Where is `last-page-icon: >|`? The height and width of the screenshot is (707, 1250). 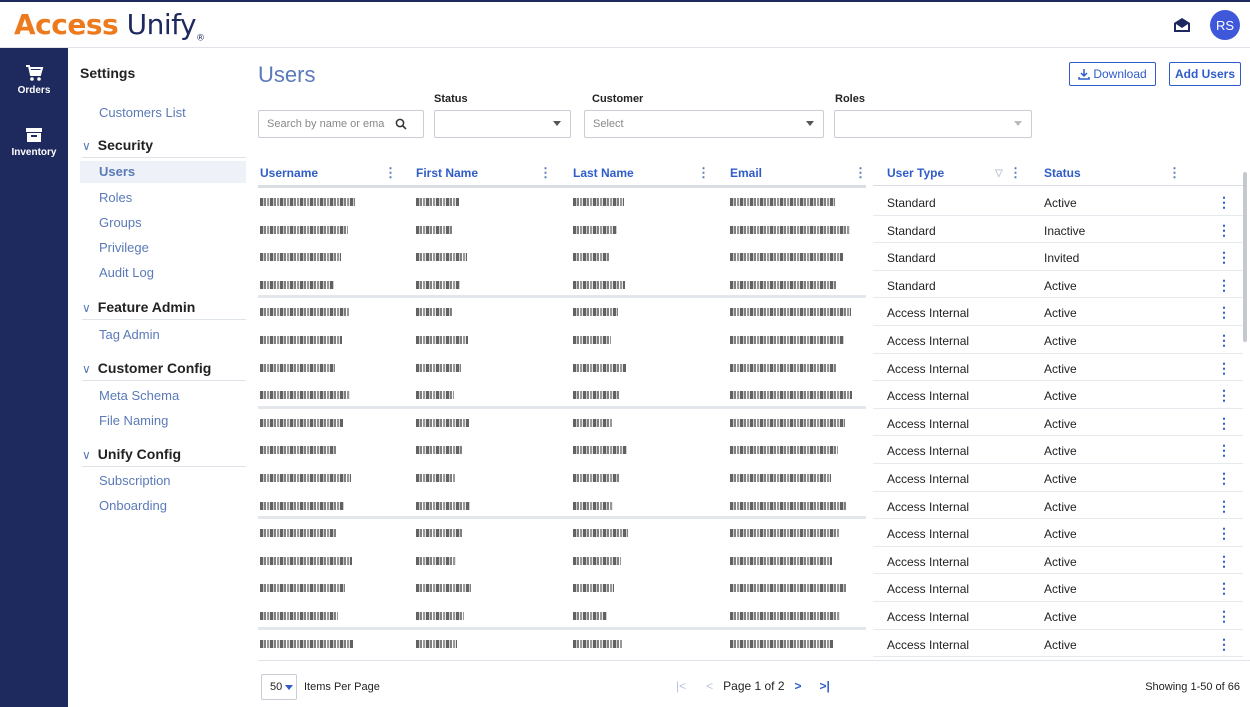 last-page-icon: >| is located at coordinates (825, 686).